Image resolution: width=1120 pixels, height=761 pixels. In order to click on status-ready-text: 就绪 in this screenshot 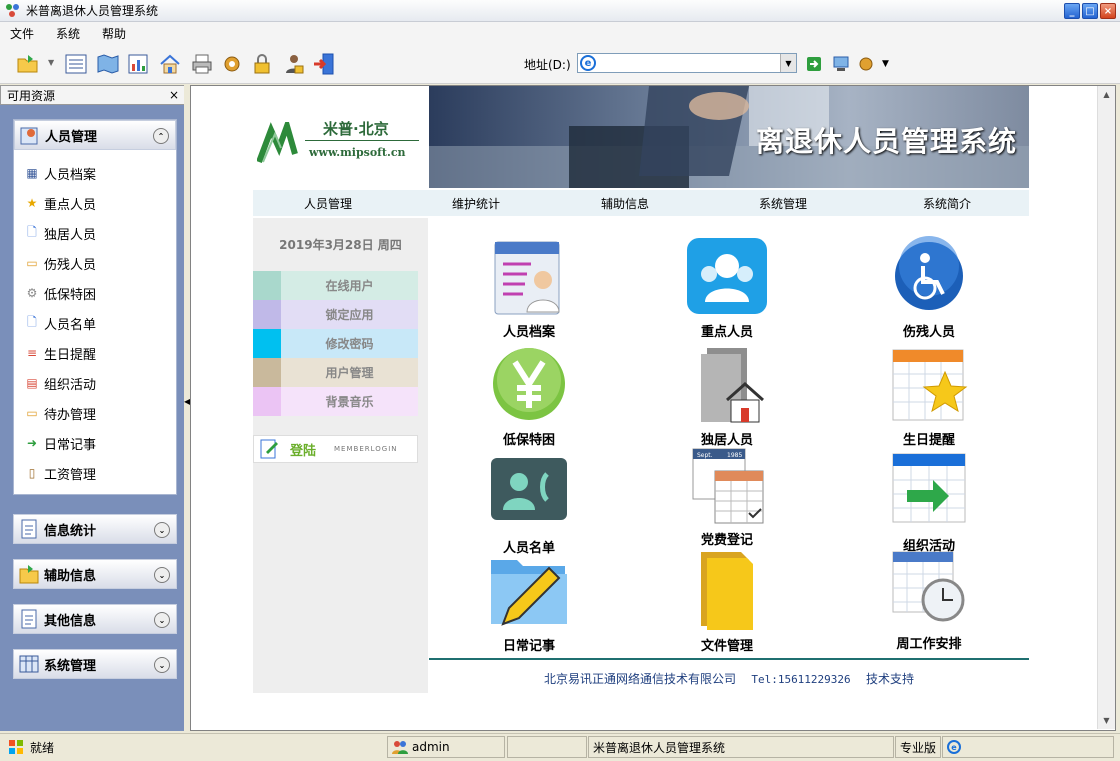, I will do `click(42, 747)`.